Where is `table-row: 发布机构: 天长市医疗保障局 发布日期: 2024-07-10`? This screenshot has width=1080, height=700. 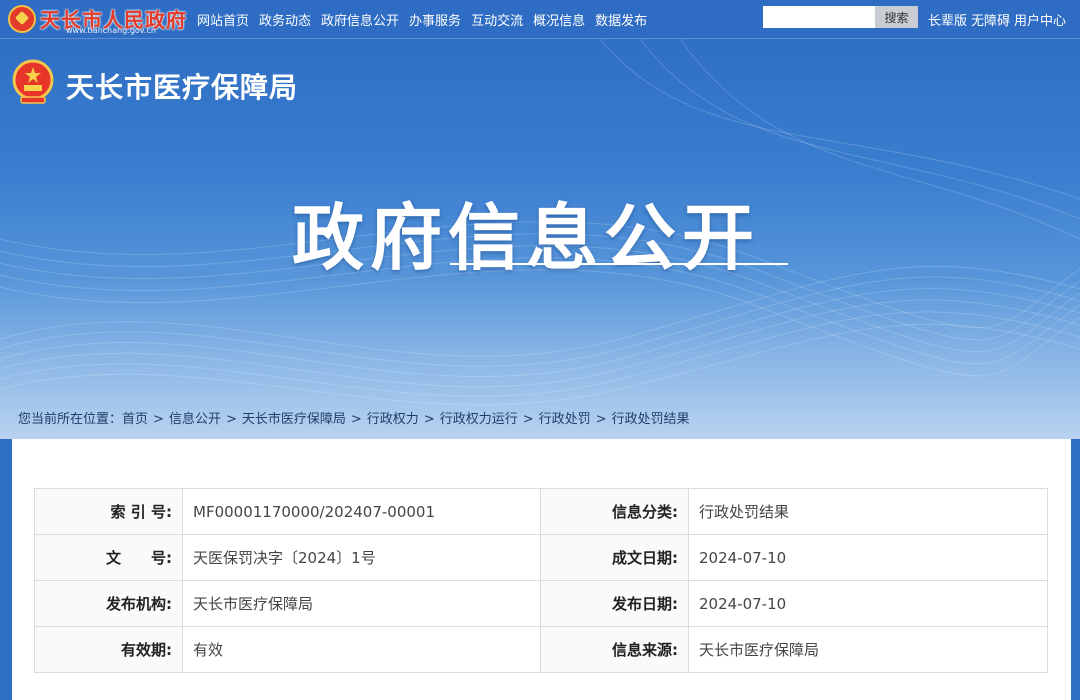
table-row: 发布机构: 天长市医疗保障局 发布日期: 2024-07-10 is located at coordinates (541, 603).